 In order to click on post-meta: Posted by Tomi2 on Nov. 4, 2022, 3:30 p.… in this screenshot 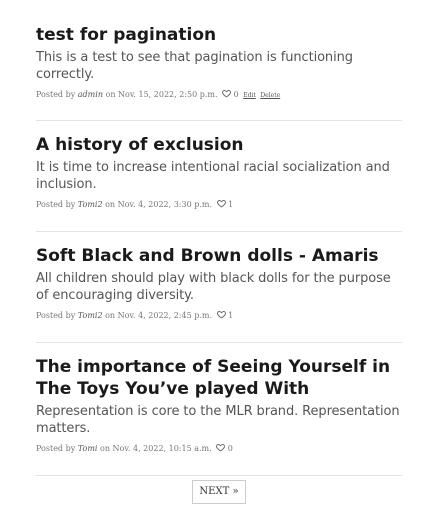, I will do `click(219, 204)`.